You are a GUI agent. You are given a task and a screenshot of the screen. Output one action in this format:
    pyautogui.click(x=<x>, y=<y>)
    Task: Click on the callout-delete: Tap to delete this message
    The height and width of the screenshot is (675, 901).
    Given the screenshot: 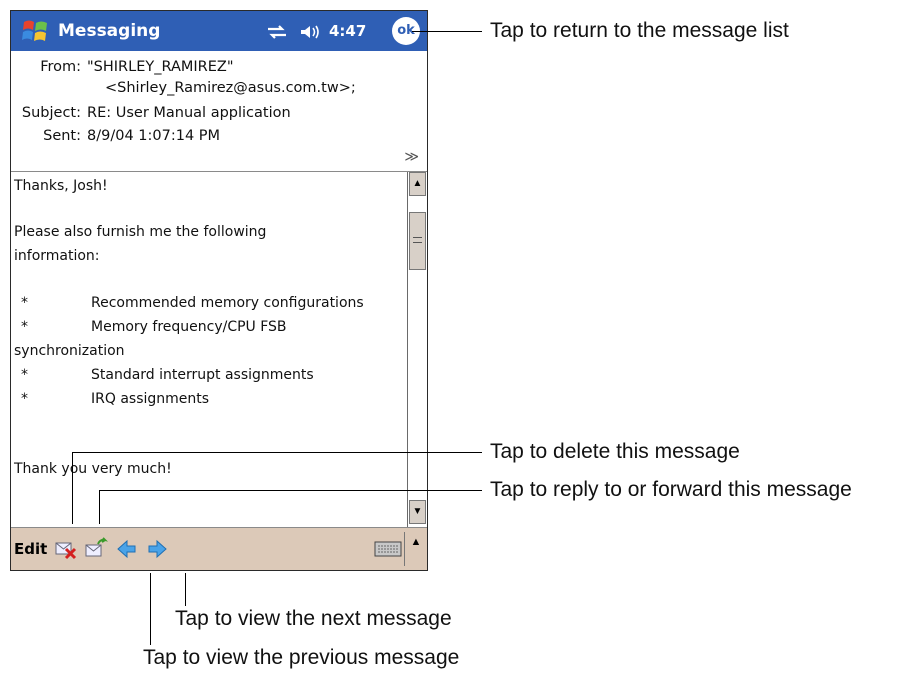 What is the action you would take?
    pyautogui.click(x=615, y=451)
    